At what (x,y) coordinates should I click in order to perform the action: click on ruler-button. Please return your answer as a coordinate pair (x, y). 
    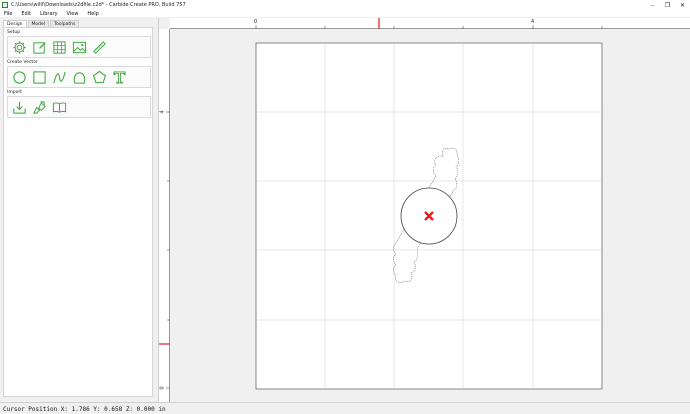
    Looking at the image, I should click on (99, 47).